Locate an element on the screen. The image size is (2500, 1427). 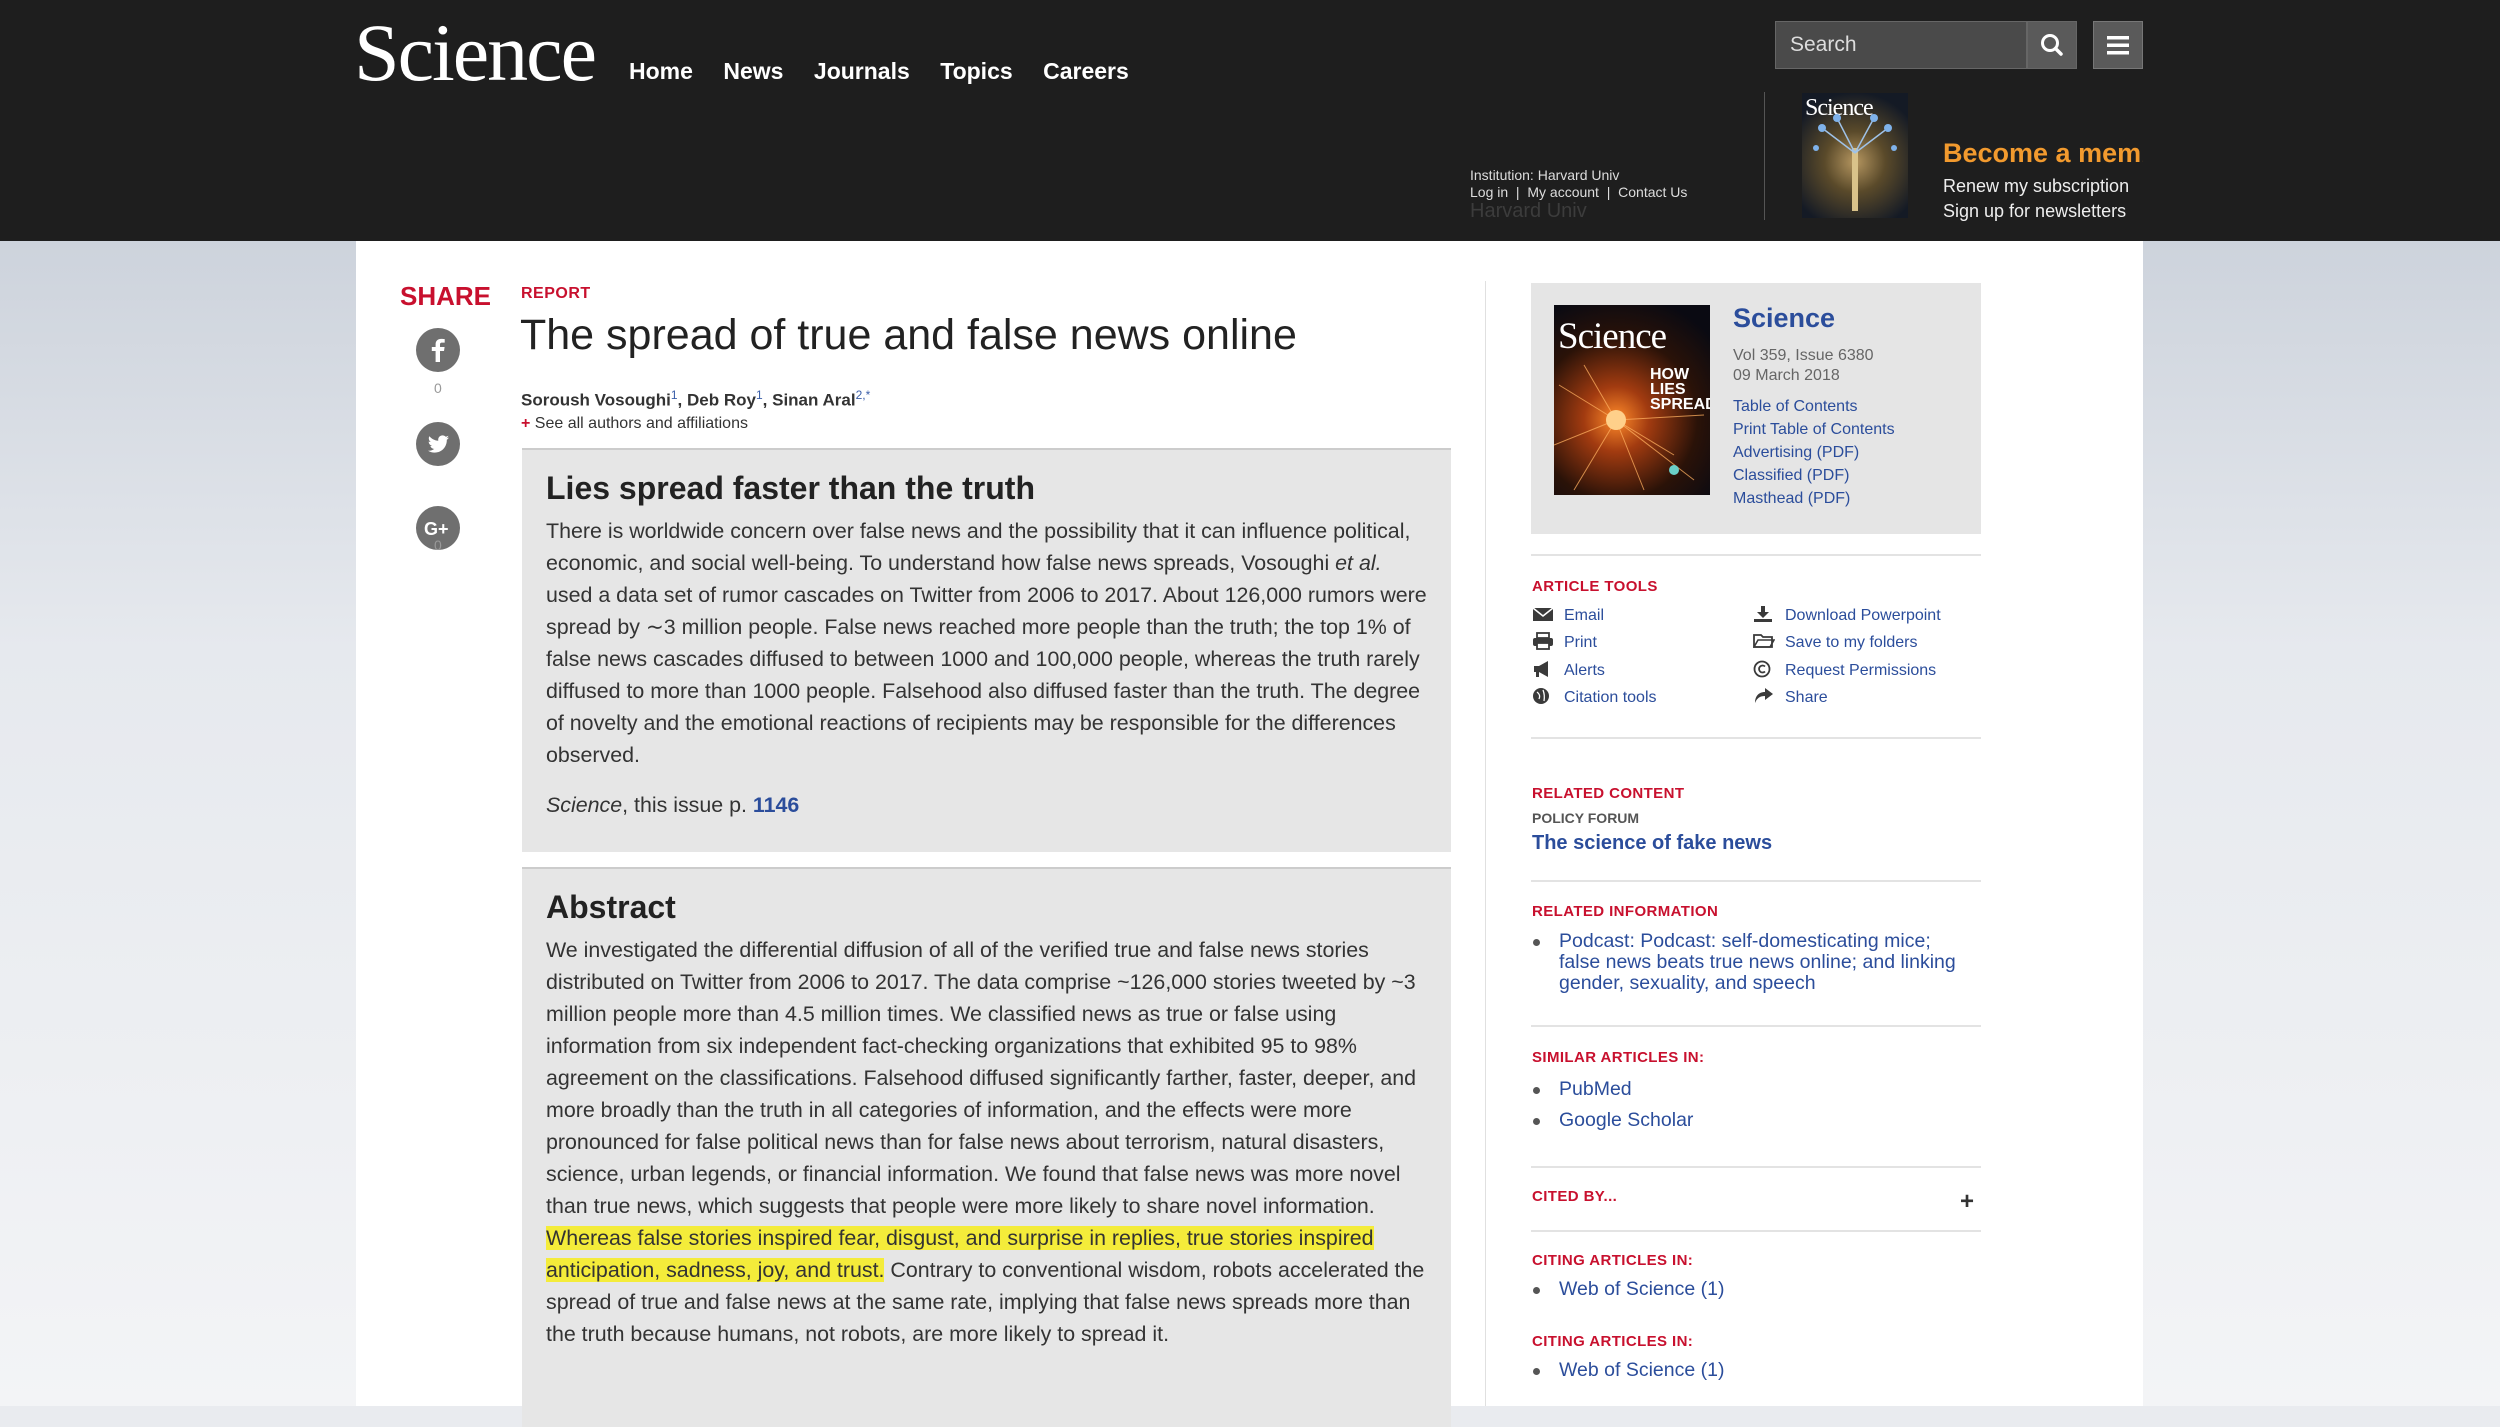
issue-volume: Vol 359, Issue 6380 is located at coordinates (1803, 355).